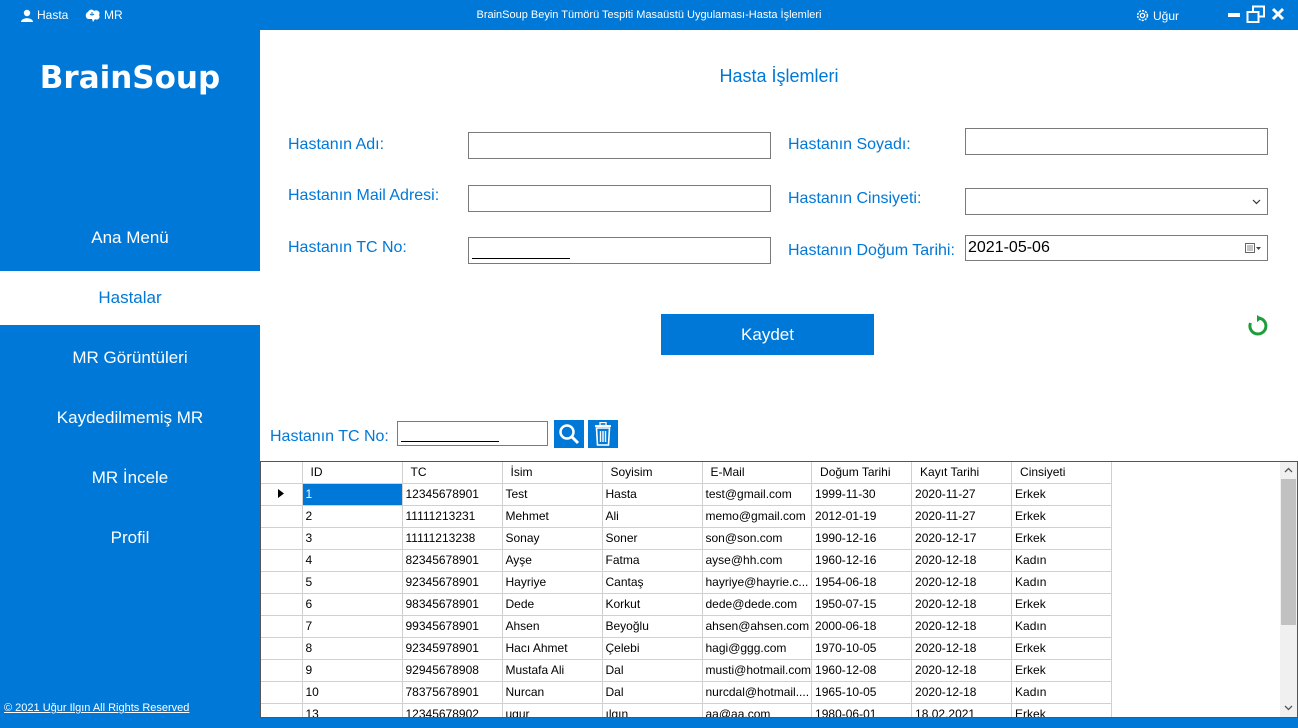 This screenshot has width=1298, height=728. Describe the element at coordinates (352, 473) in the screenshot. I see `column-header-id: ID` at that location.